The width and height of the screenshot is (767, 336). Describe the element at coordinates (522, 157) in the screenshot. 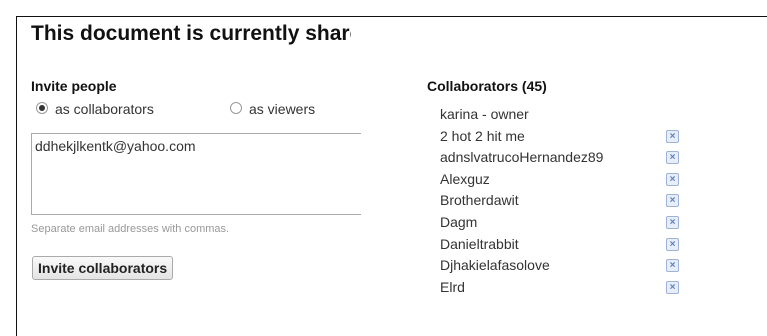

I see `collaborator-name: adnslvatrucoHernandez89` at that location.